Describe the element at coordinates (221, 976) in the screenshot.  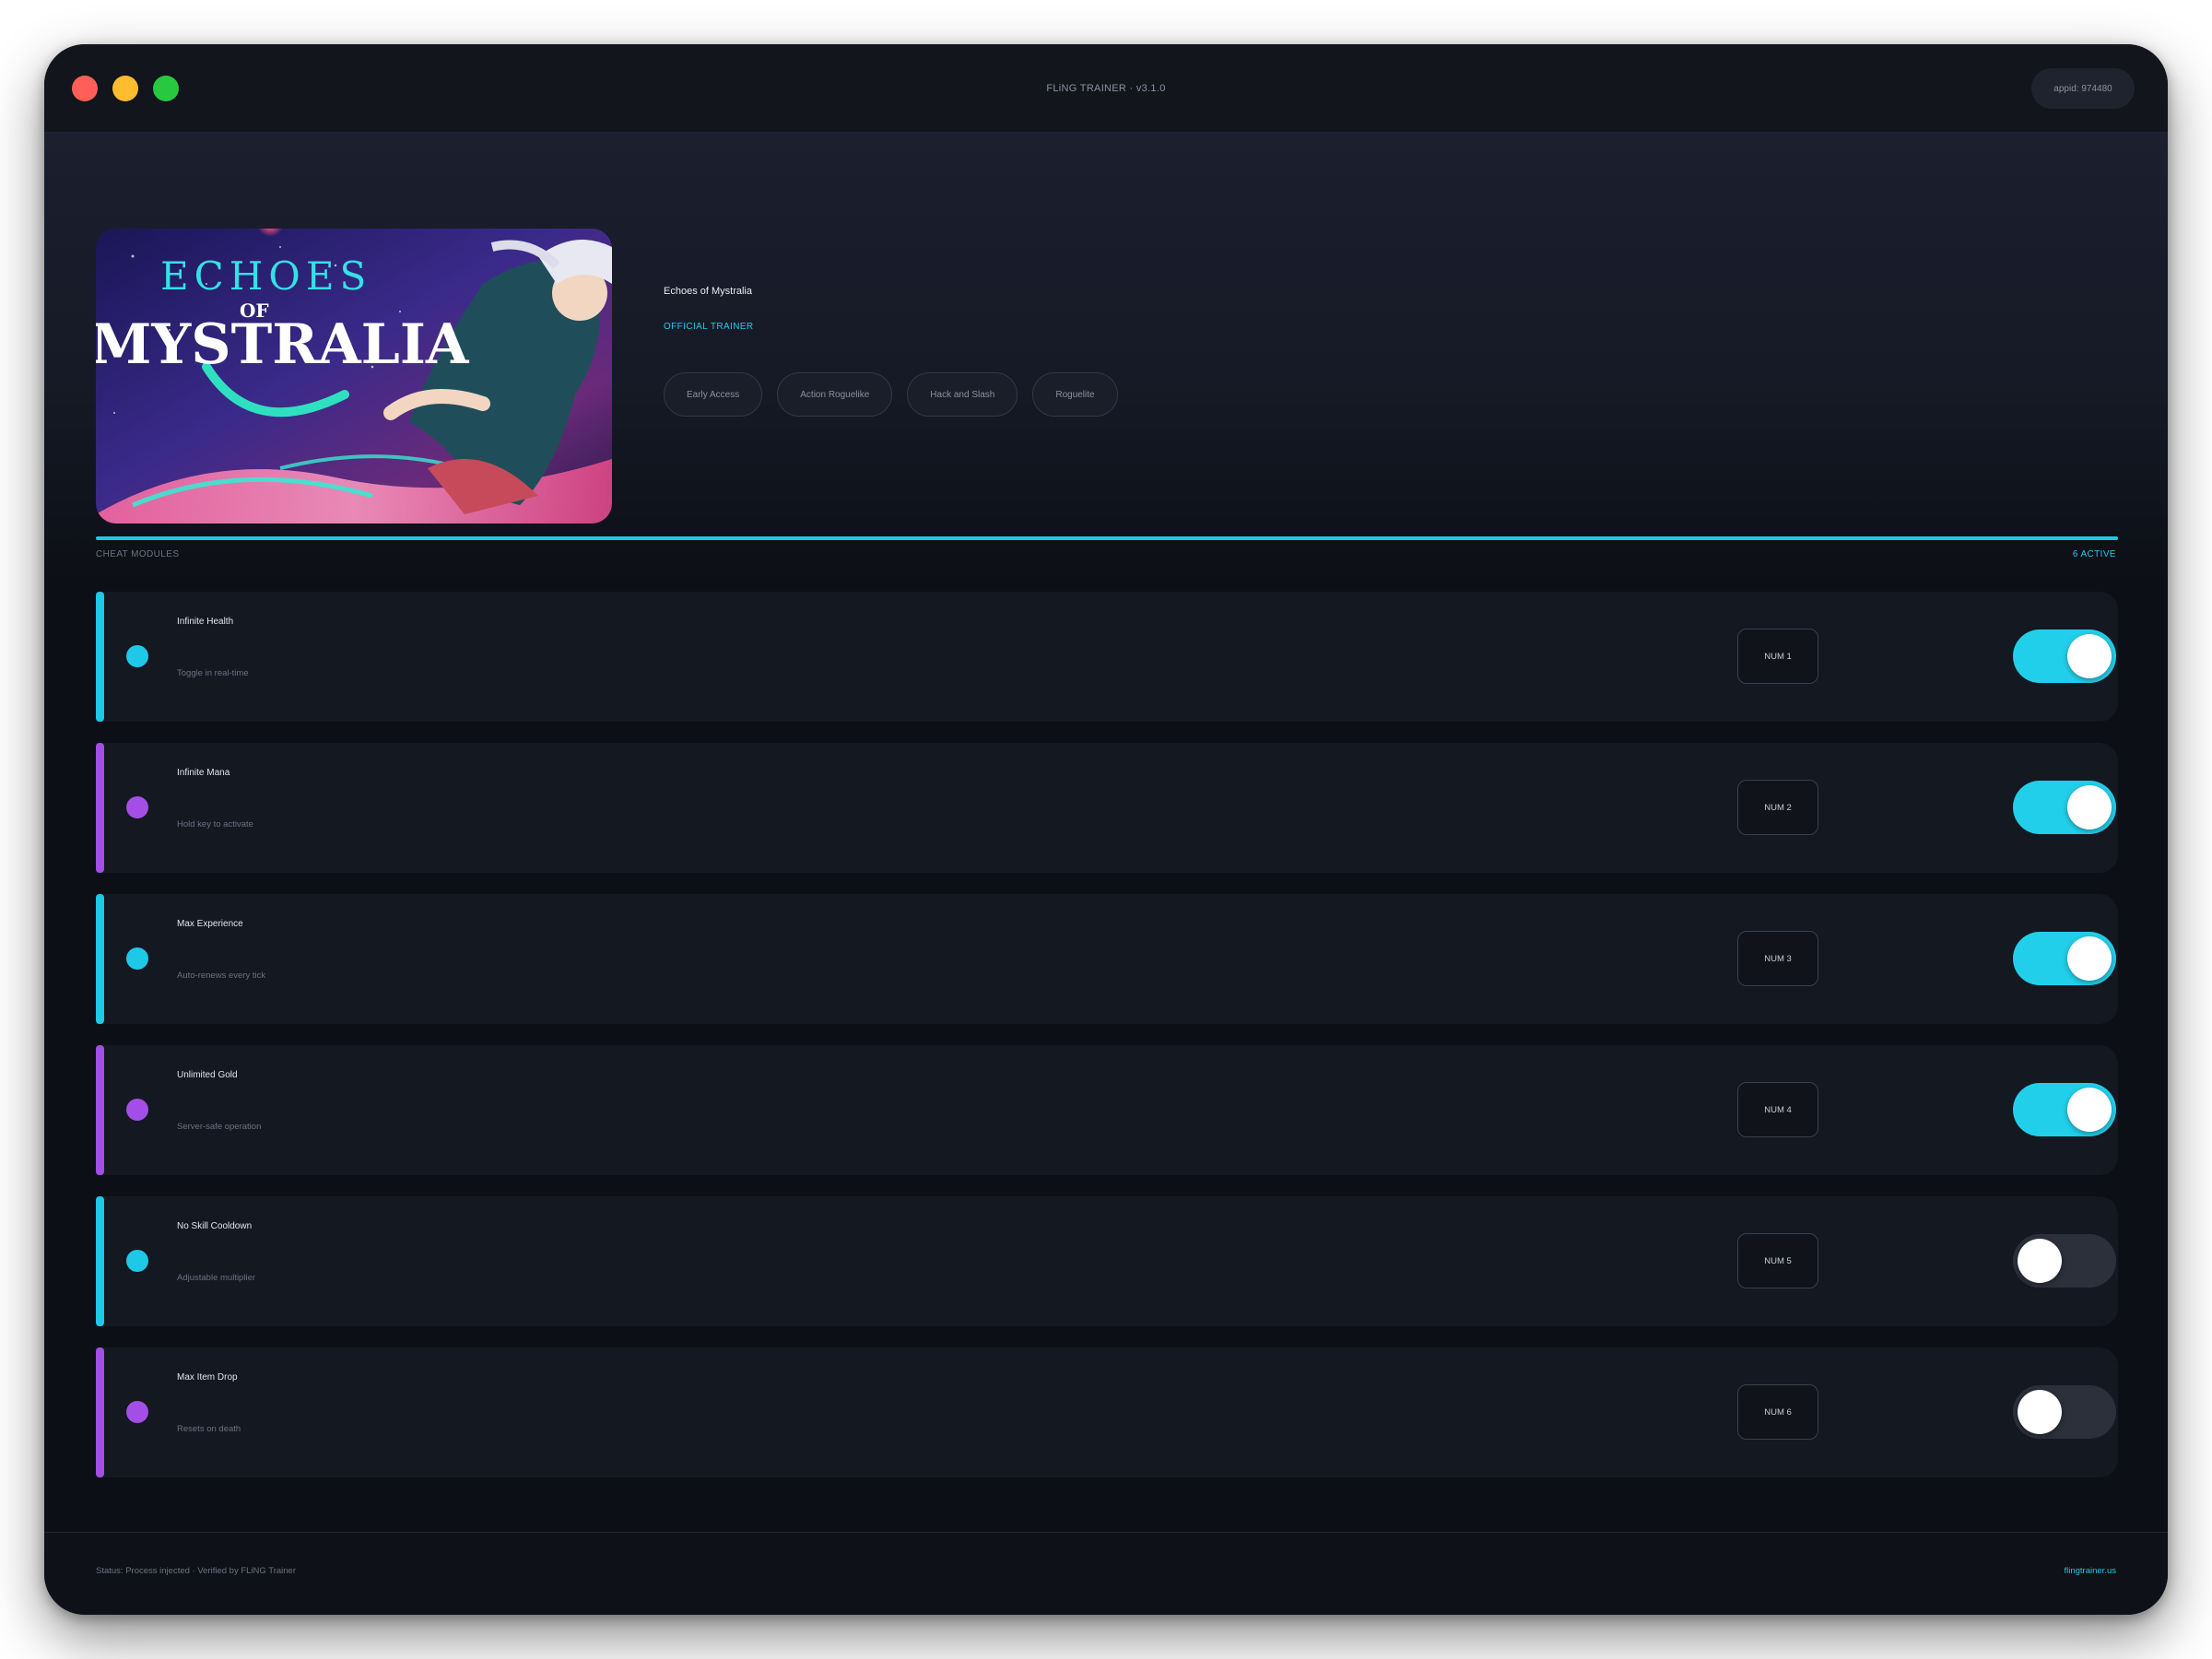
I see `cheat-description: Auto-renews every tick` at that location.